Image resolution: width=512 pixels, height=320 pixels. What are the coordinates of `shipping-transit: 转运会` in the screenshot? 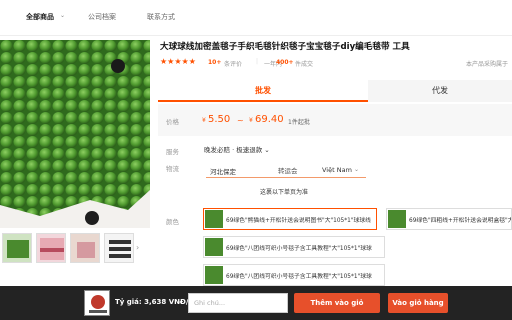 It's located at (288, 171).